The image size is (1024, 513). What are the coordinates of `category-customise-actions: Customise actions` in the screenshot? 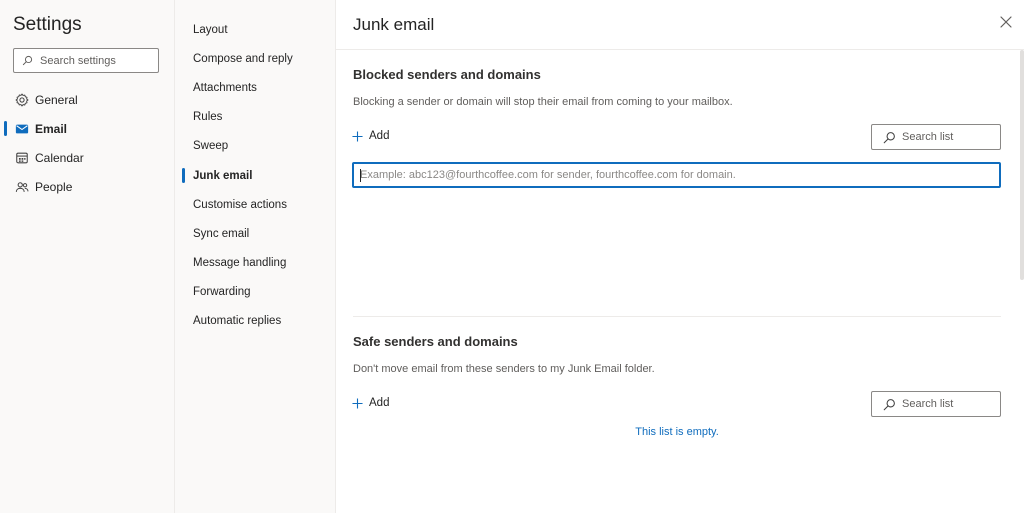 It's located at (255, 204).